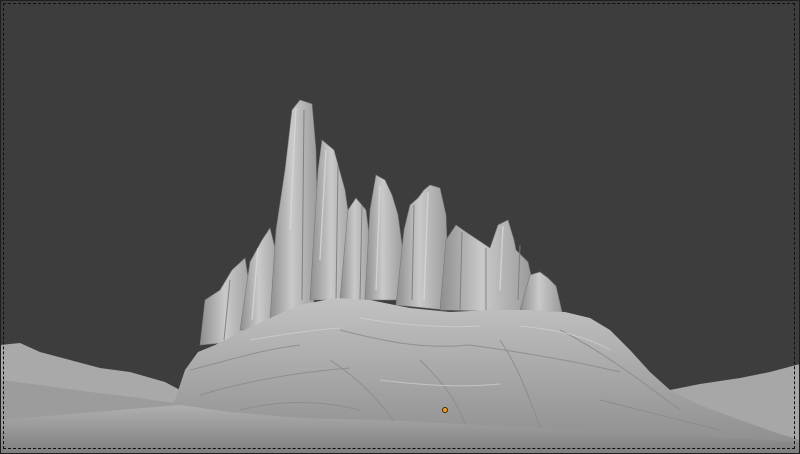 This screenshot has height=454, width=800. What do you see at coordinates (445, 410) in the screenshot?
I see `object-origin-icon` at bounding box center [445, 410].